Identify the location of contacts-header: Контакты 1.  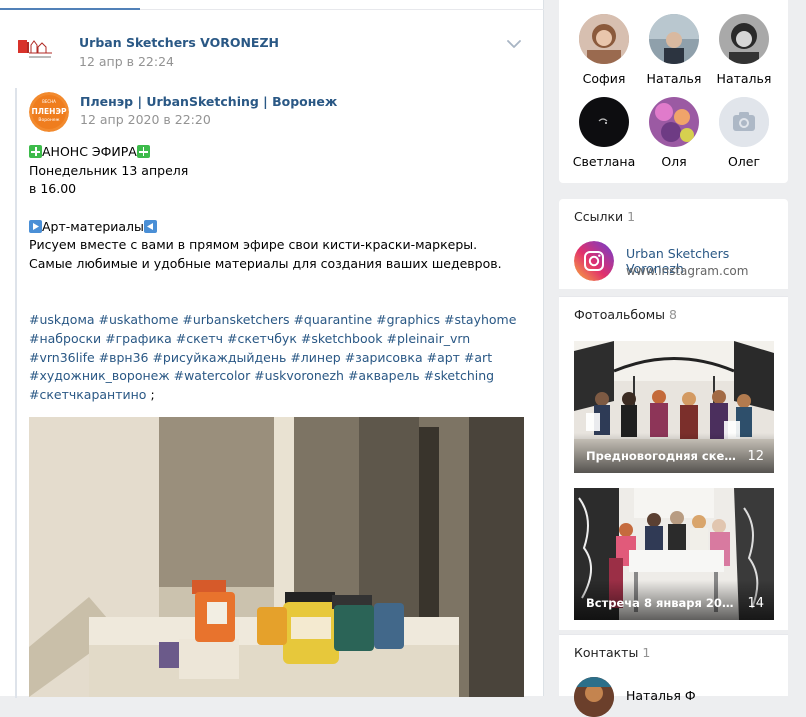
(612, 652).